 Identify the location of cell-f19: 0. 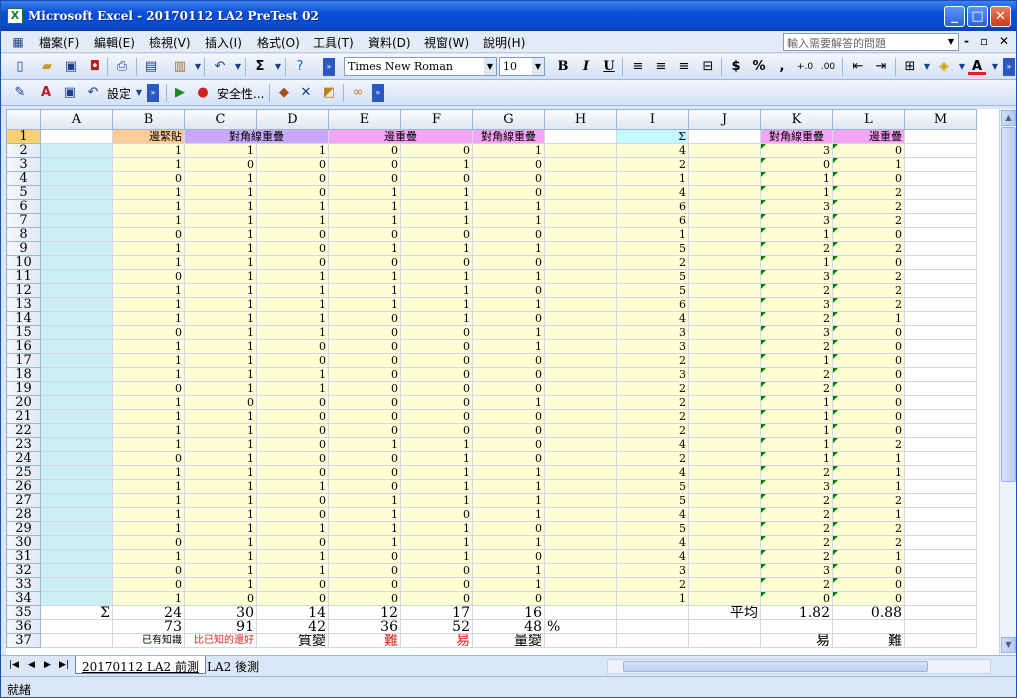
(436, 388).